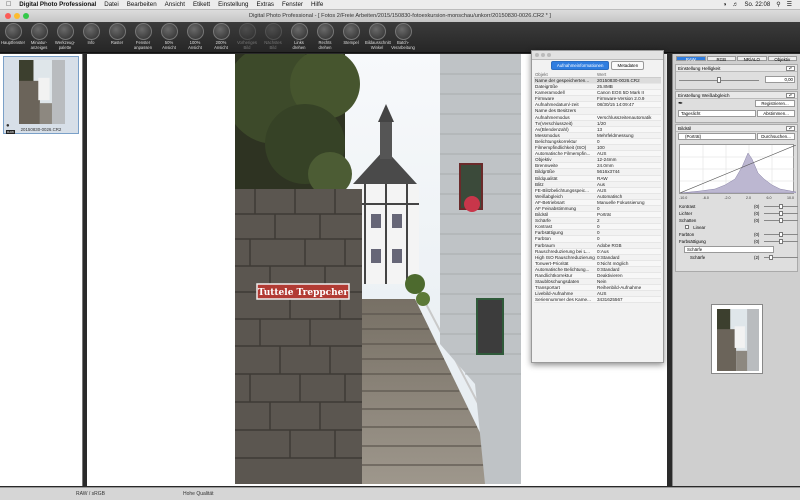 This screenshot has width=800, height=500. I want to click on app-menu: Digital Photo Professional, so click(57, 4).